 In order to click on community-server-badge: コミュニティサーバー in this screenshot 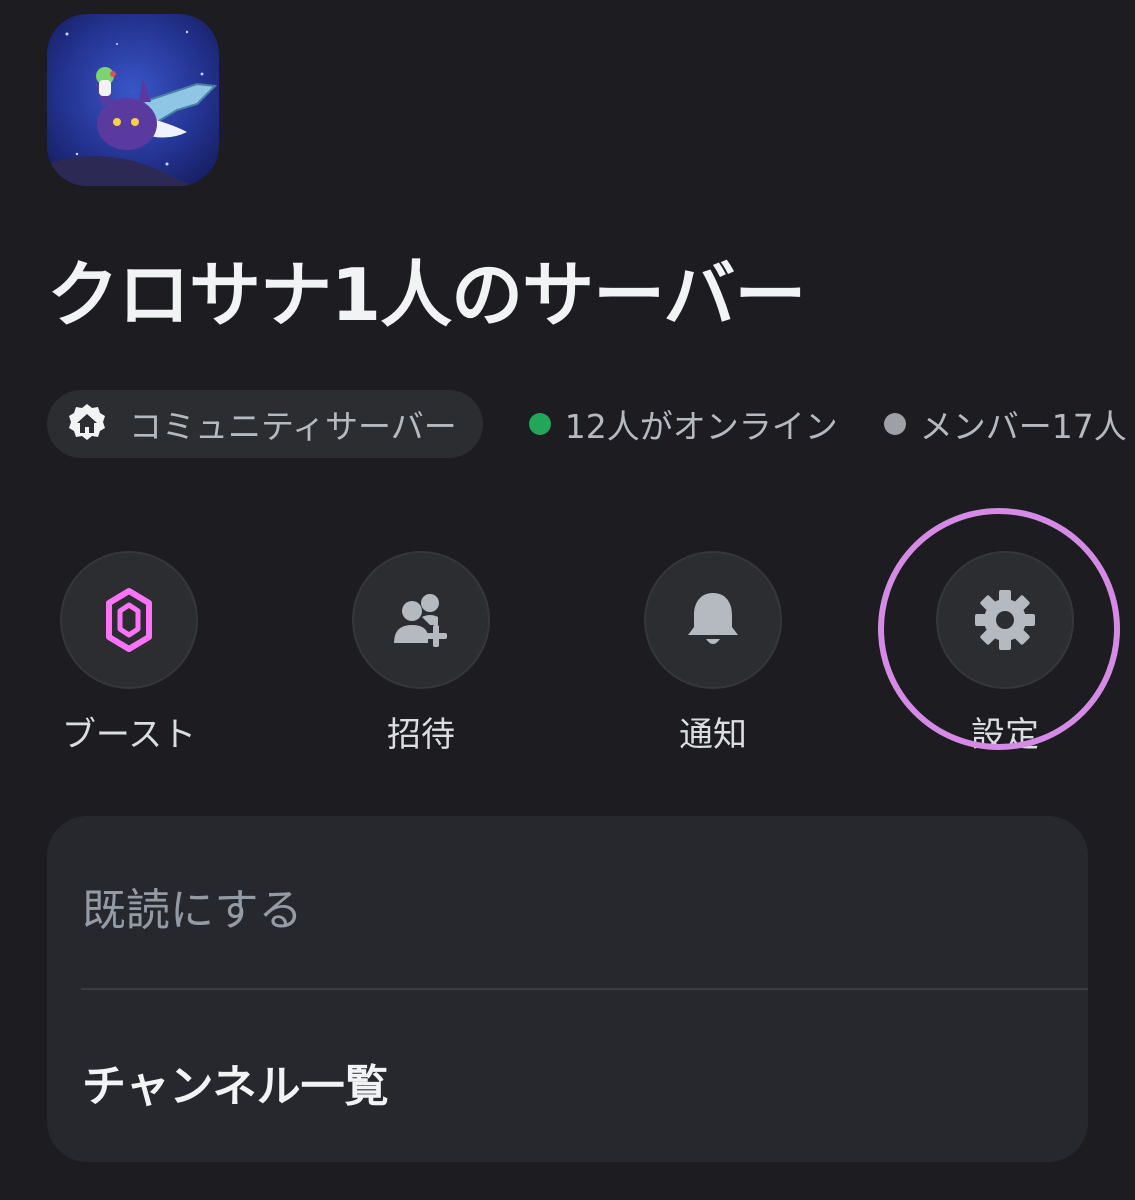, I will do `click(265, 424)`.